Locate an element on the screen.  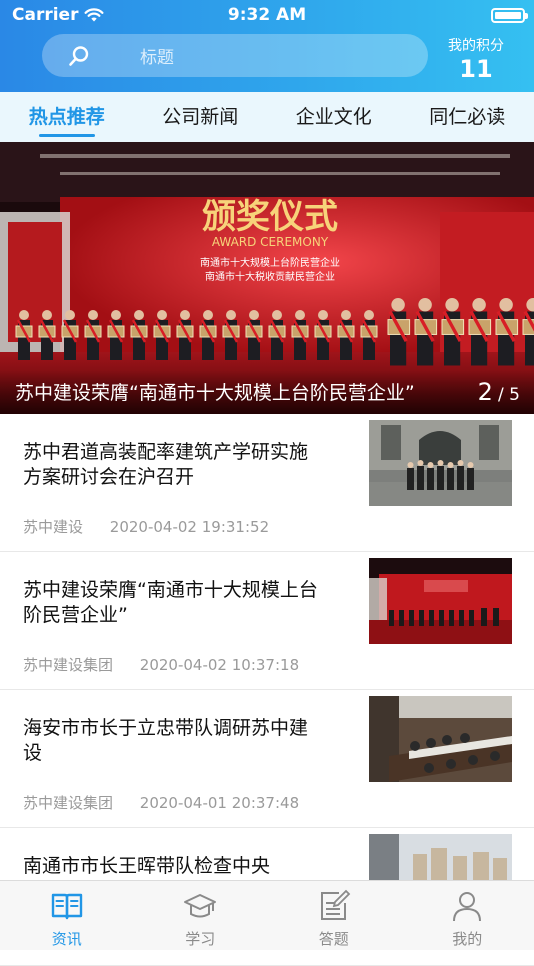
banner-line1: 南通市十大规模上台阶民营企业 is located at coordinates (270, 262).